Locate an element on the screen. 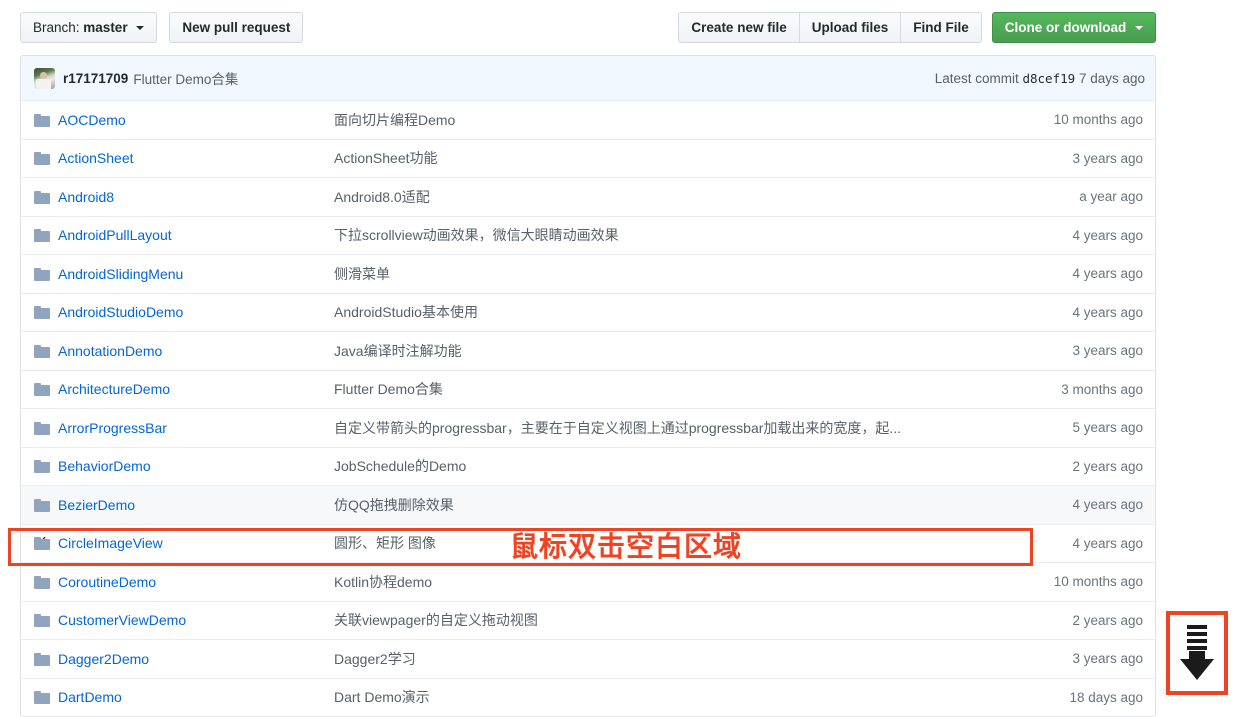 The height and width of the screenshot is (717, 1240). file-name-cell: BezierDemo is located at coordinates (184, 505).